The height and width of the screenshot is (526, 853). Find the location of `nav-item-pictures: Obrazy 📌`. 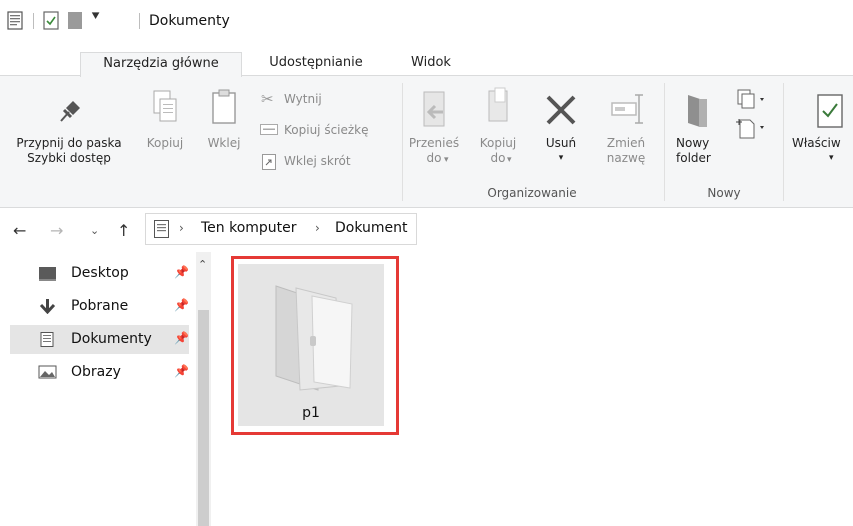

nav-item-pictures: Obrazy 📌 is located at coordinates (99, 372).